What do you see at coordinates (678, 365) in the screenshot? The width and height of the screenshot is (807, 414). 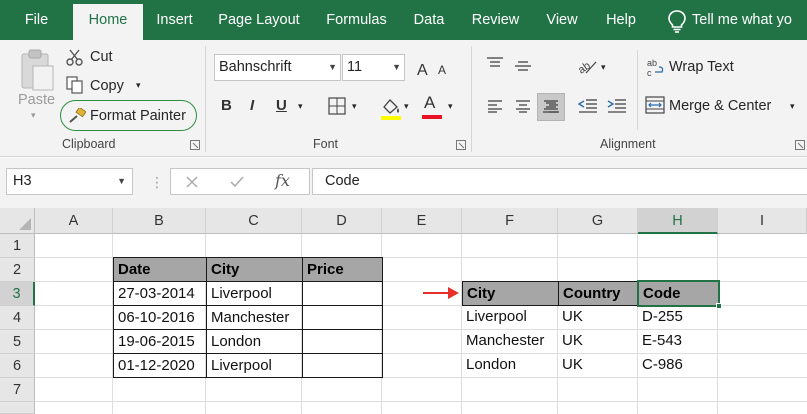 I see `table-2-cell: C-986` at bounding box center [678, 365].